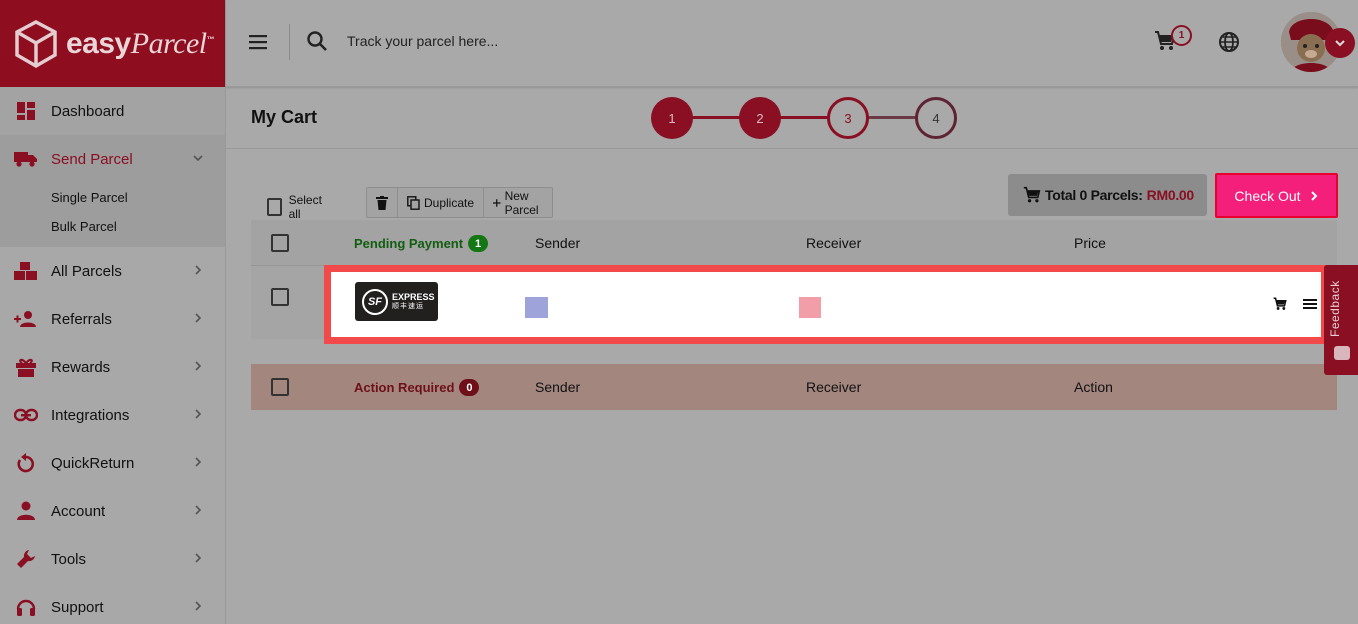  Describe the element at coordinates (69, 559) in the screenshot. I see `sidebar-item-label: Tools` at that location.